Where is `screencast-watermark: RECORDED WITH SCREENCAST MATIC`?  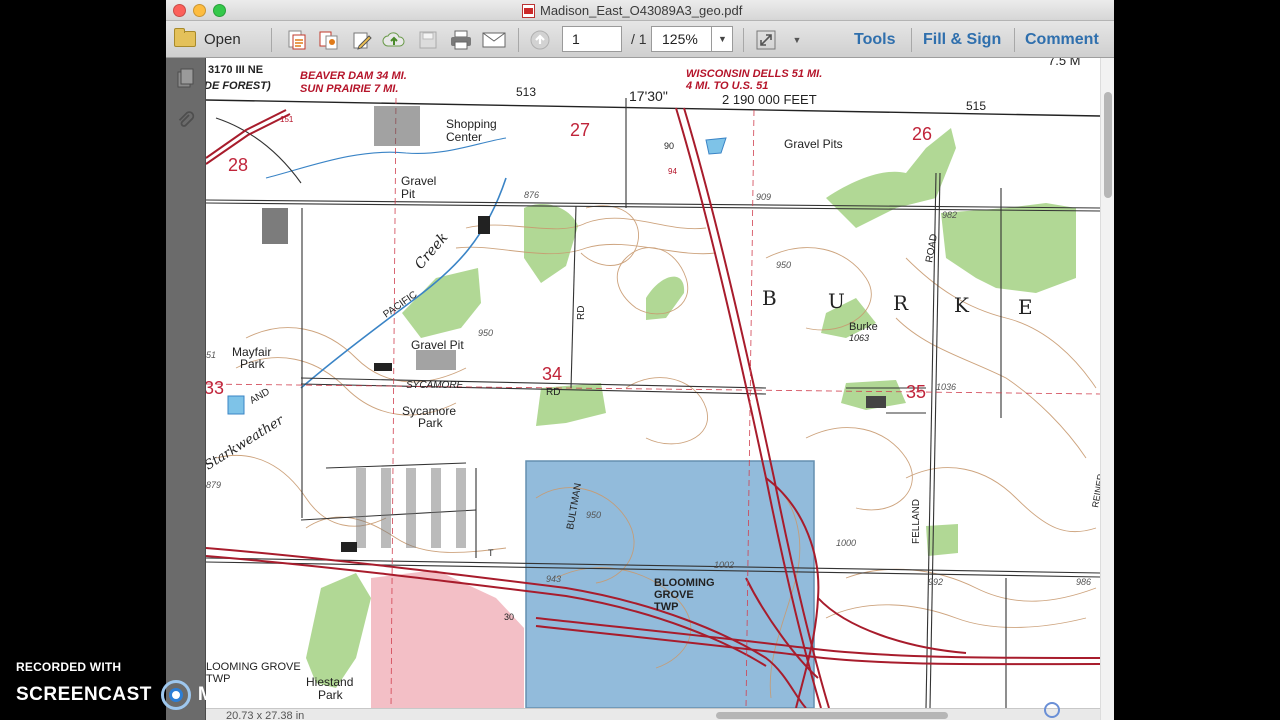
screencast-watermark: RECORDED WITH SCREENCAST MATIC is located at coordinates (137, 685).